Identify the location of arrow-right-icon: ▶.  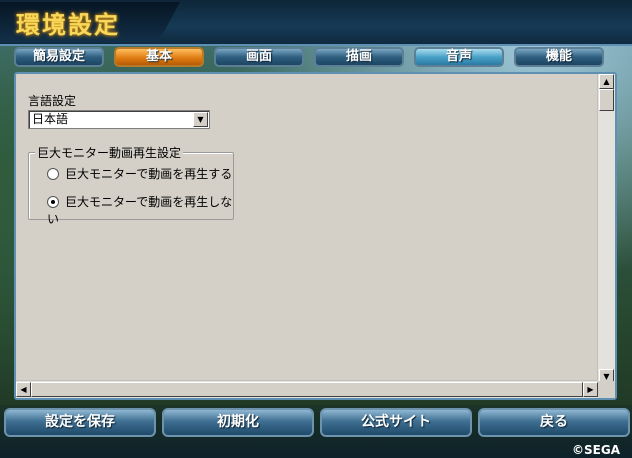
(590, 389).